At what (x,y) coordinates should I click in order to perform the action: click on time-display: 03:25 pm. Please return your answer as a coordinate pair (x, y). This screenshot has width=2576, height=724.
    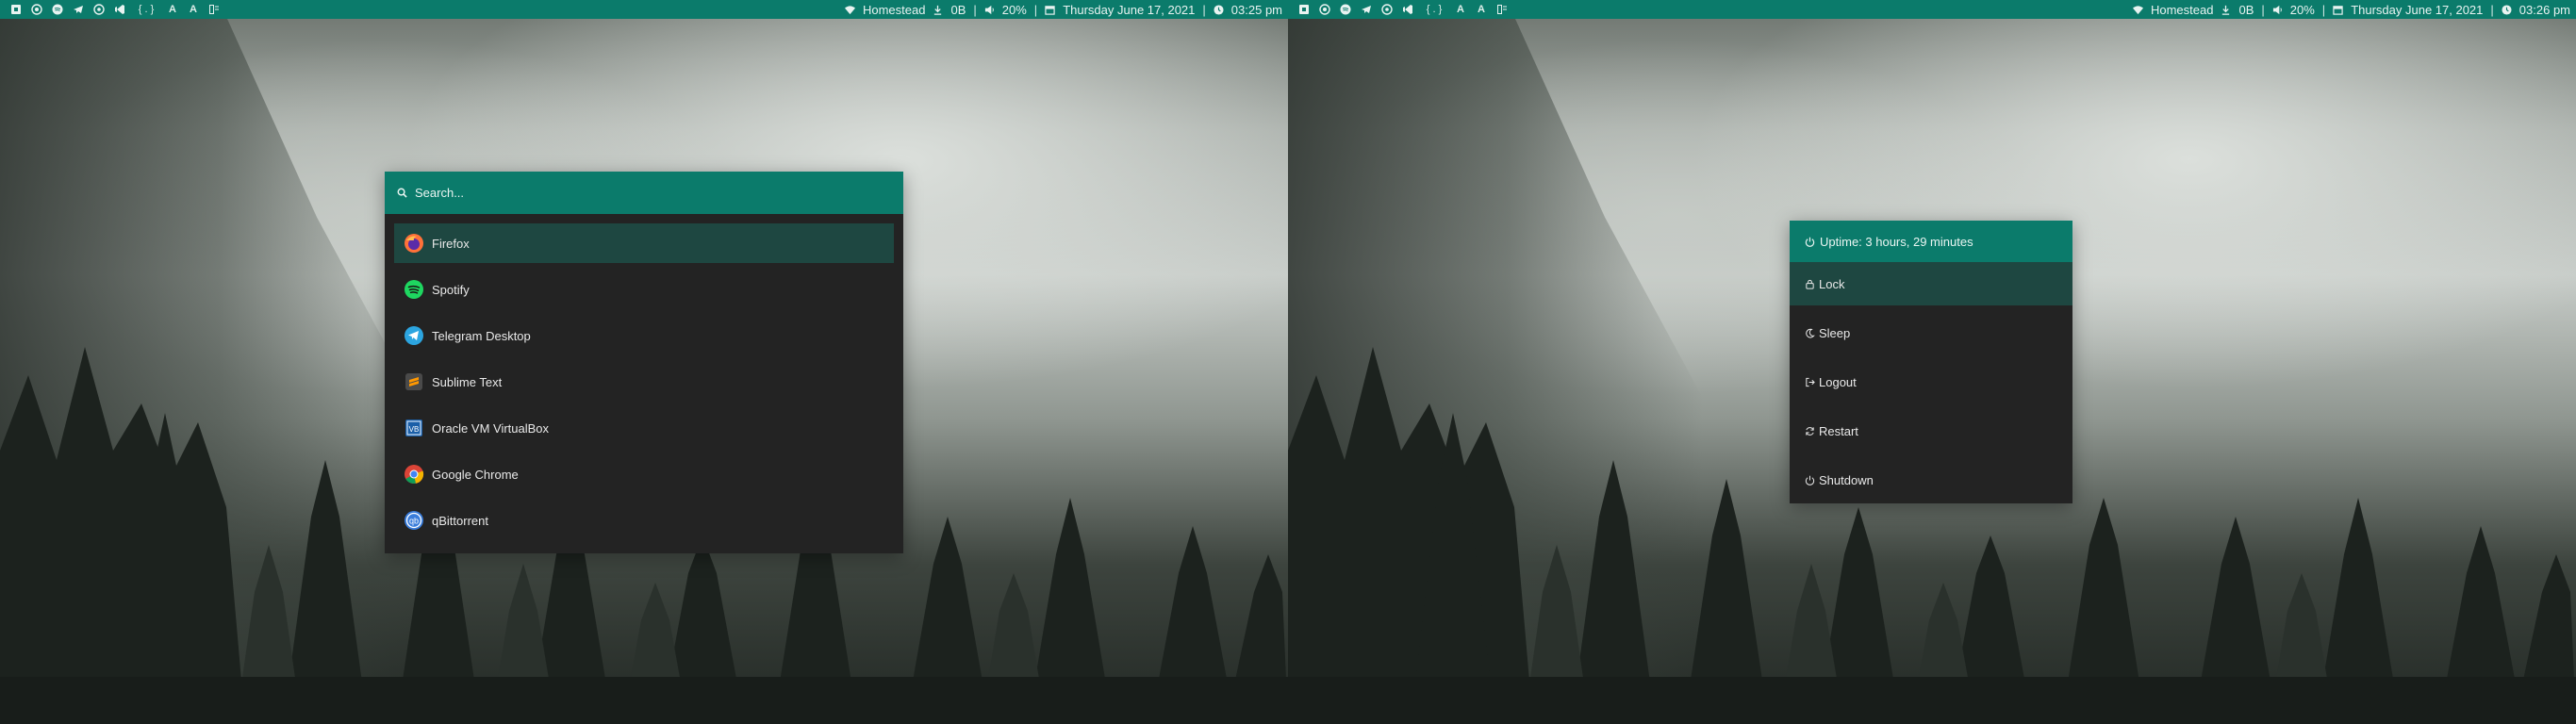
    Looking at the image, I should click on (1256, 10).